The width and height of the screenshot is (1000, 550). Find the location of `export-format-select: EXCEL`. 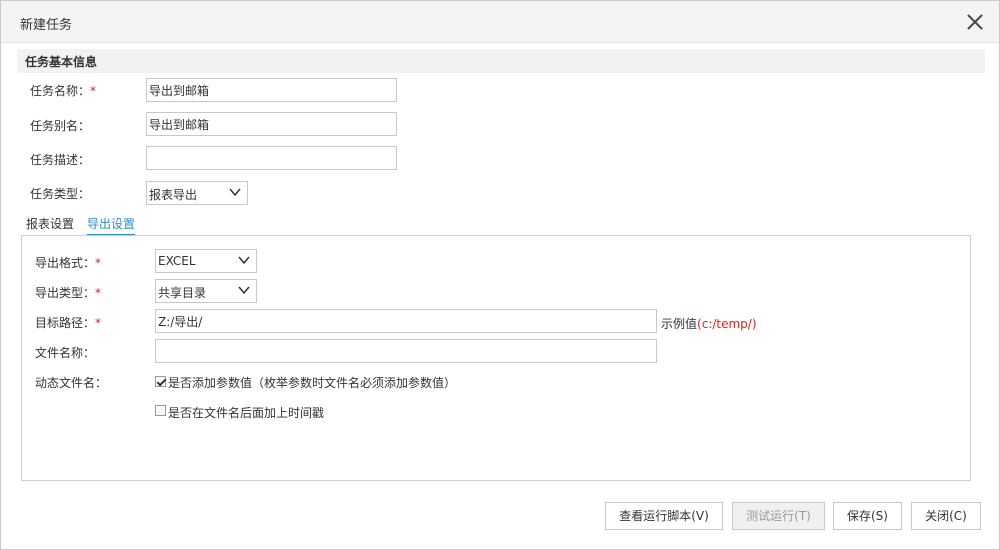

export-format-select: EXCEL is located at coordinates (206, 261).